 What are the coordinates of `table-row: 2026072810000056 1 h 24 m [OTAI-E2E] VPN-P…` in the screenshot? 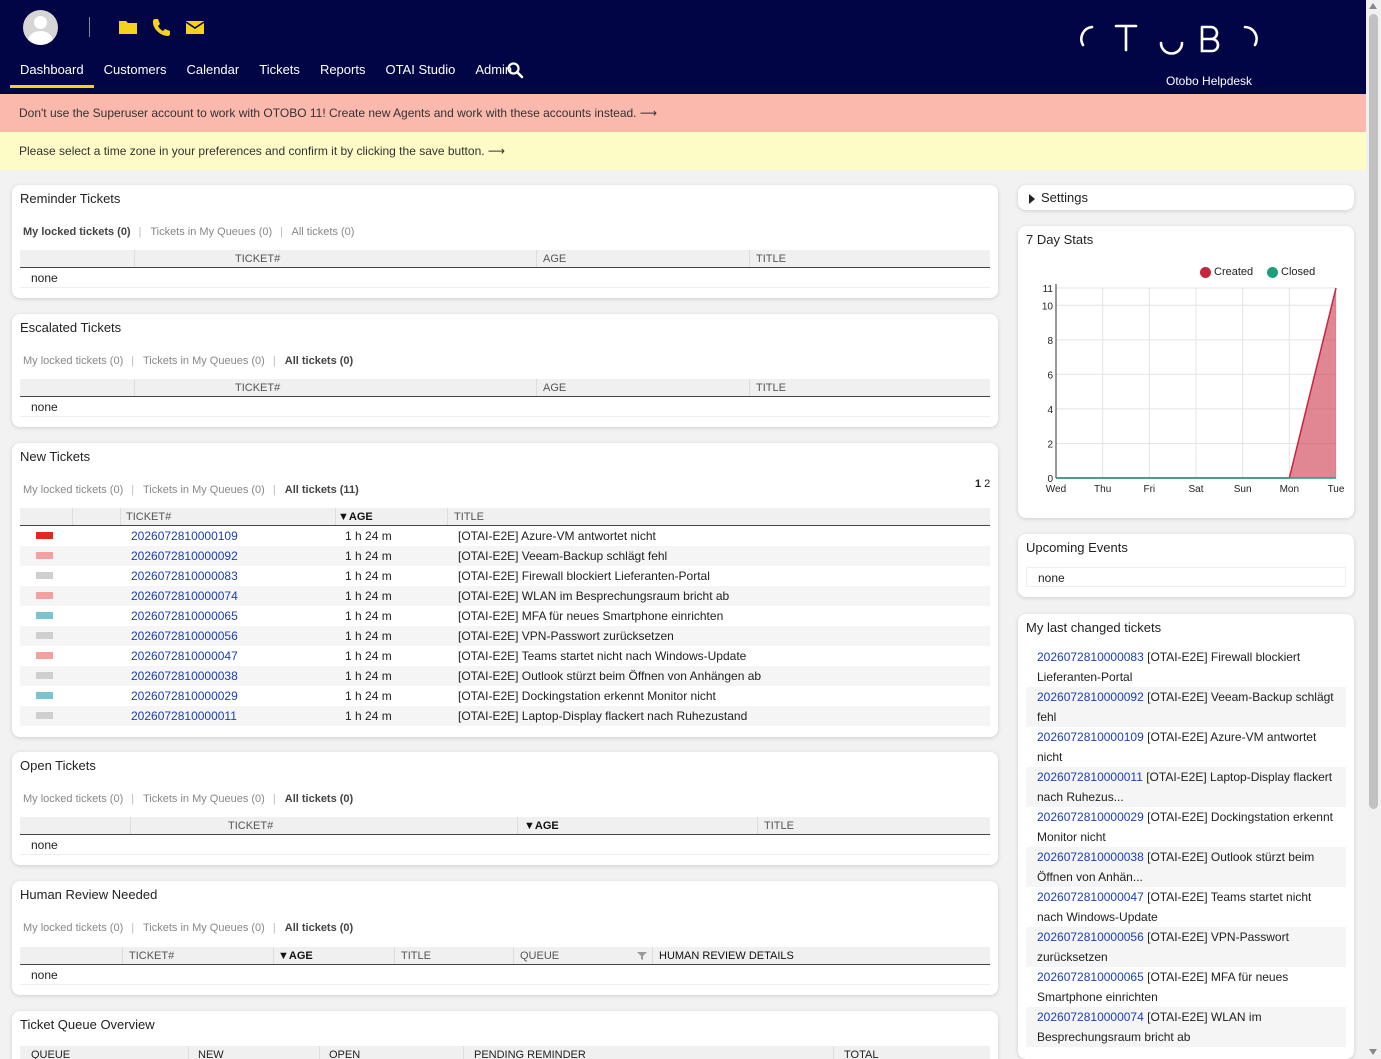 It's located at (505, 636).